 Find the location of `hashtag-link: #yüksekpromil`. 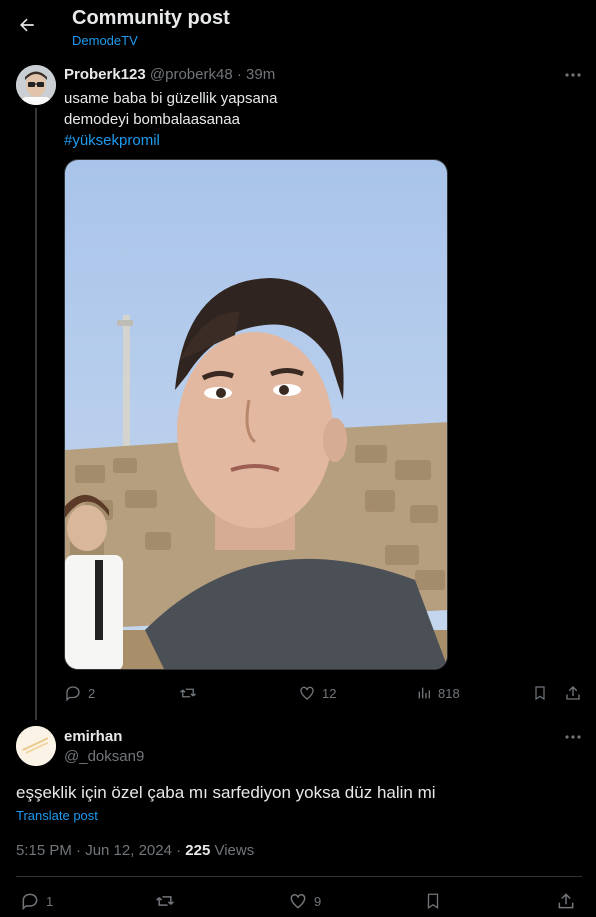

hashtag-link: #yüksekpromil is located at coordinates (170, 140).